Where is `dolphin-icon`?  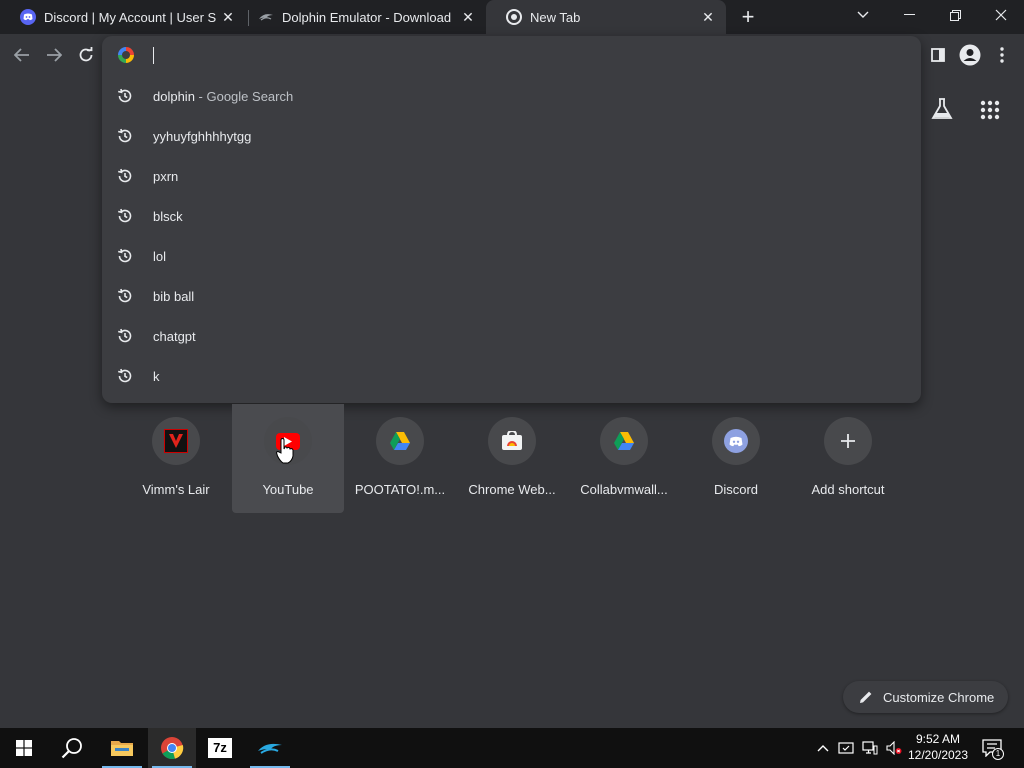
dolphin-icon is located at coordinates (270, 748).